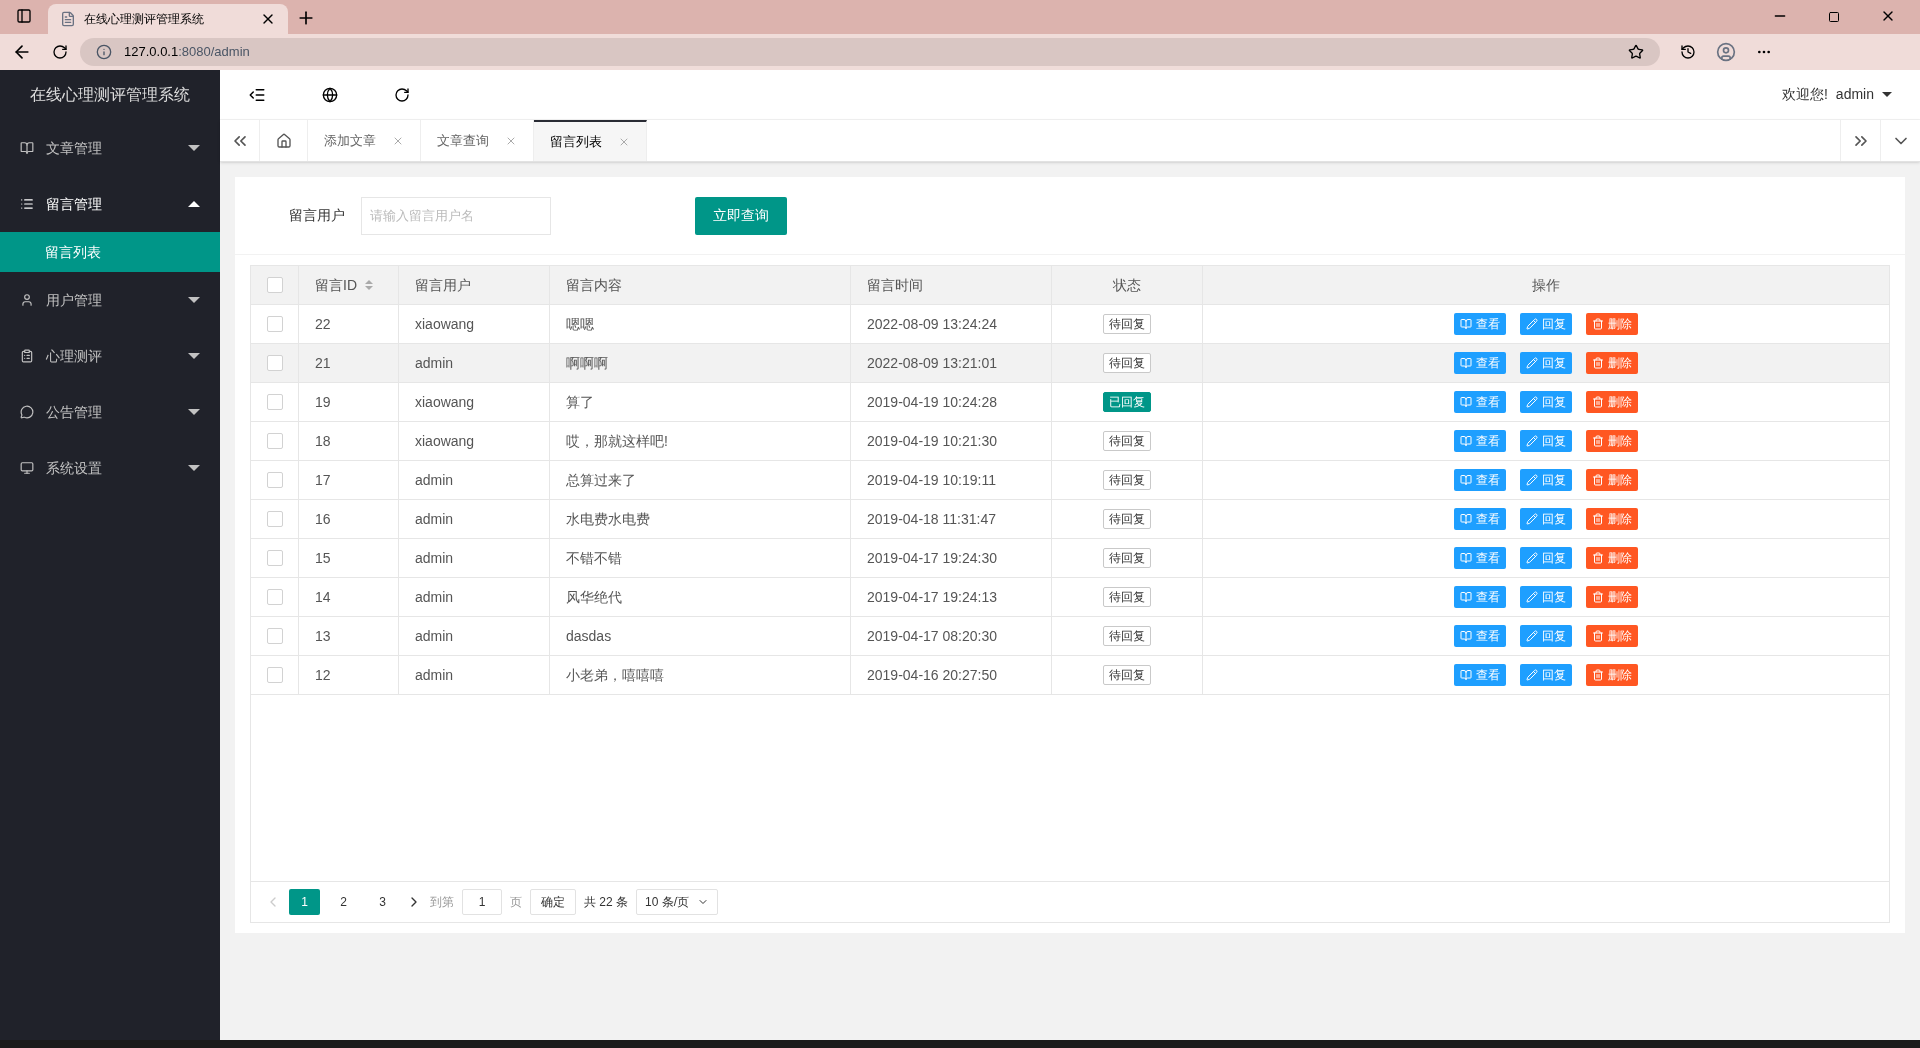  I want to click on sidebar-toggle-icon, so click(24, 16).